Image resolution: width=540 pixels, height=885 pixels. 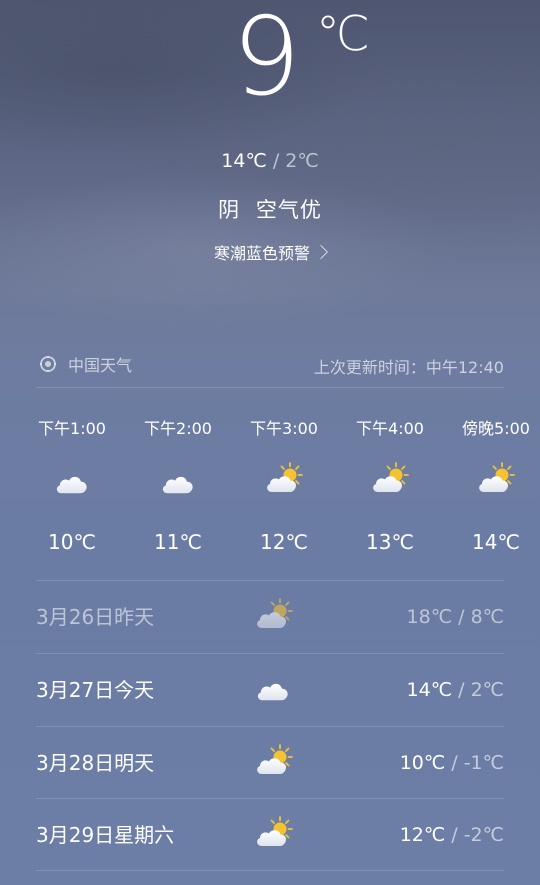 I want to click on data-source: 中国天气, so click(x=85, y=364).